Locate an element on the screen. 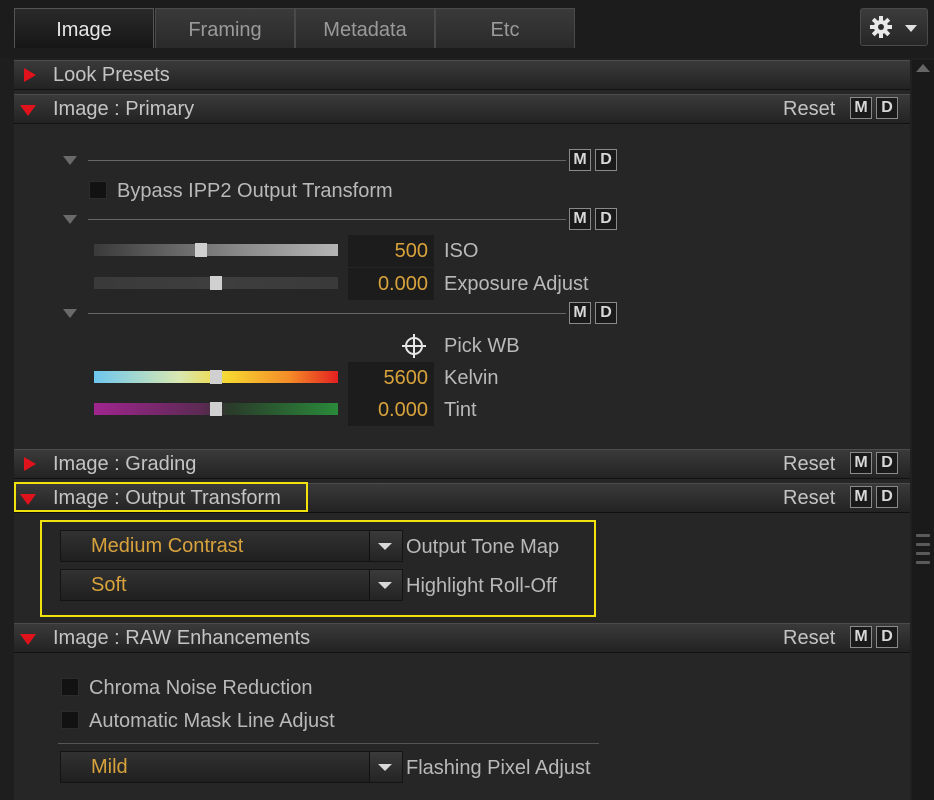  crosshair-icon is located at coordinates (414, 346).